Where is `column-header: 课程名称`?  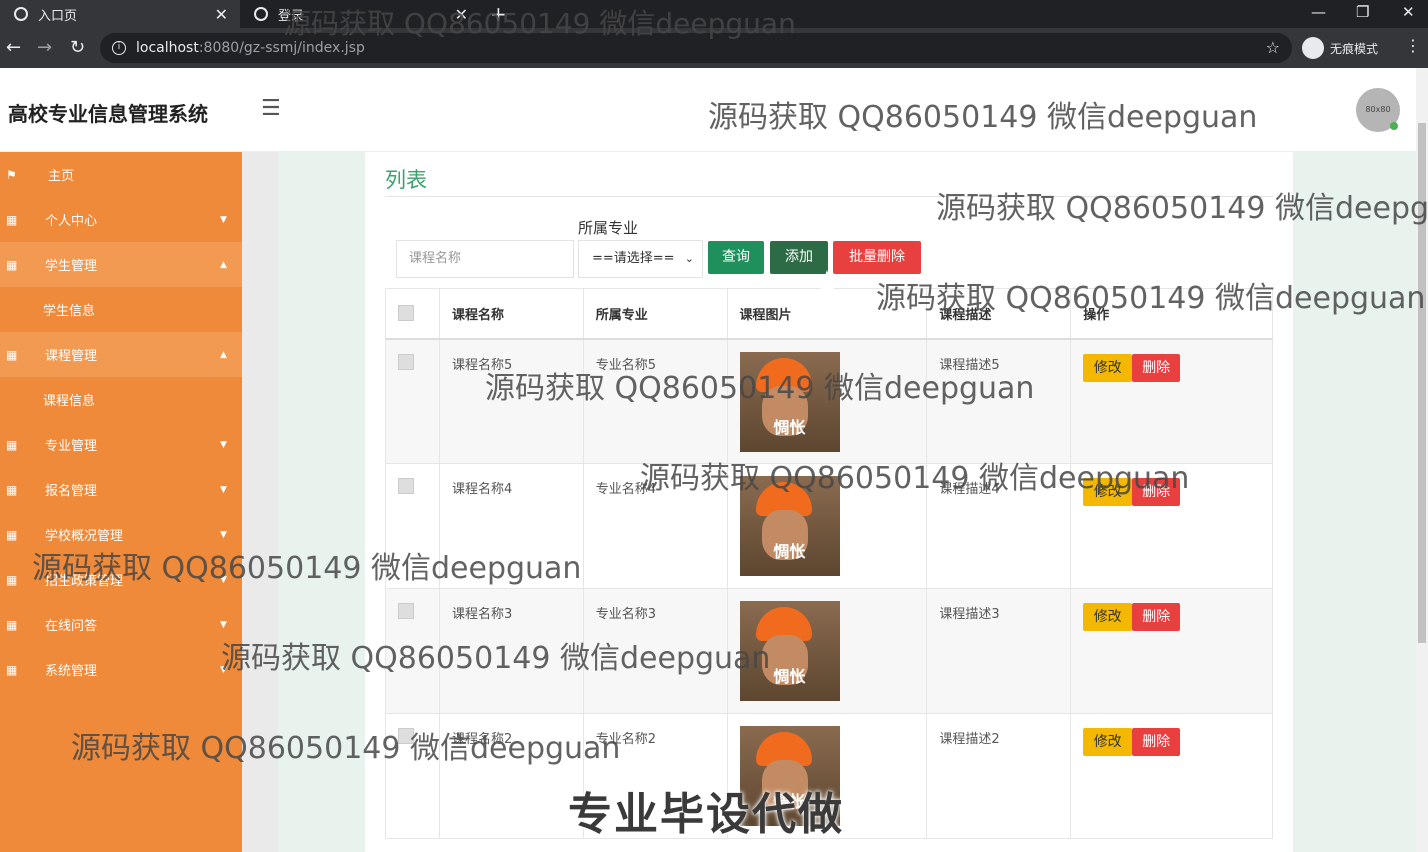
column-header: 课程名称 is located at coordinates (511, 314).